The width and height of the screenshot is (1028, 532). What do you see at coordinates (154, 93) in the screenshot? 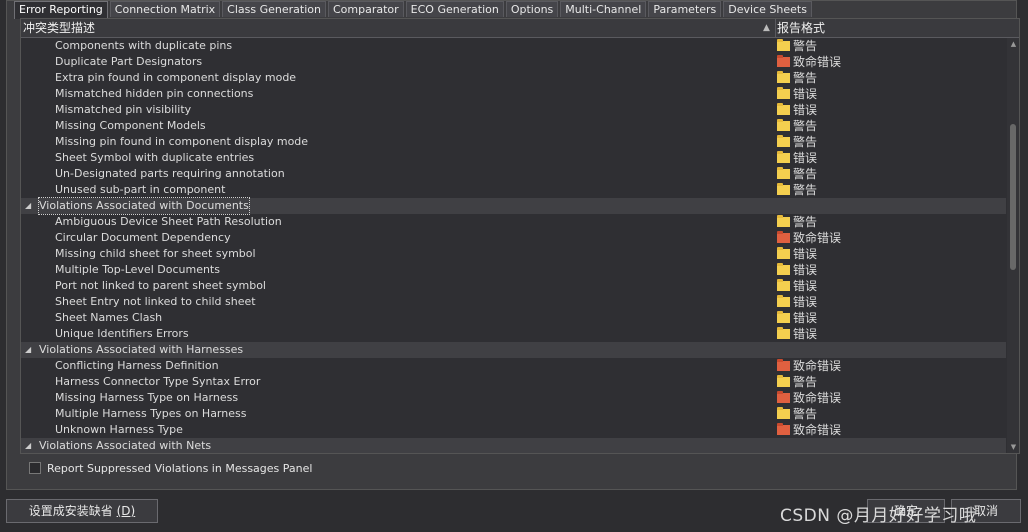
I see `violation-label: Mismatched hidden pin connections` at bounding box center [154, 93].